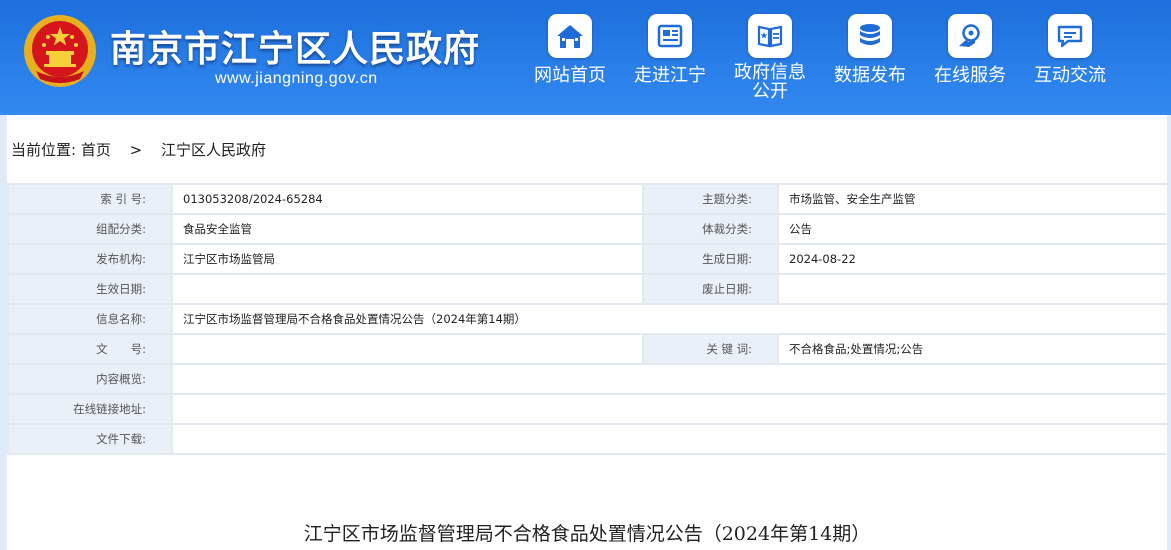 This screenshot has height=550, width=1171. I want to click on topic-label: 主题分类:, so click(710, 199).